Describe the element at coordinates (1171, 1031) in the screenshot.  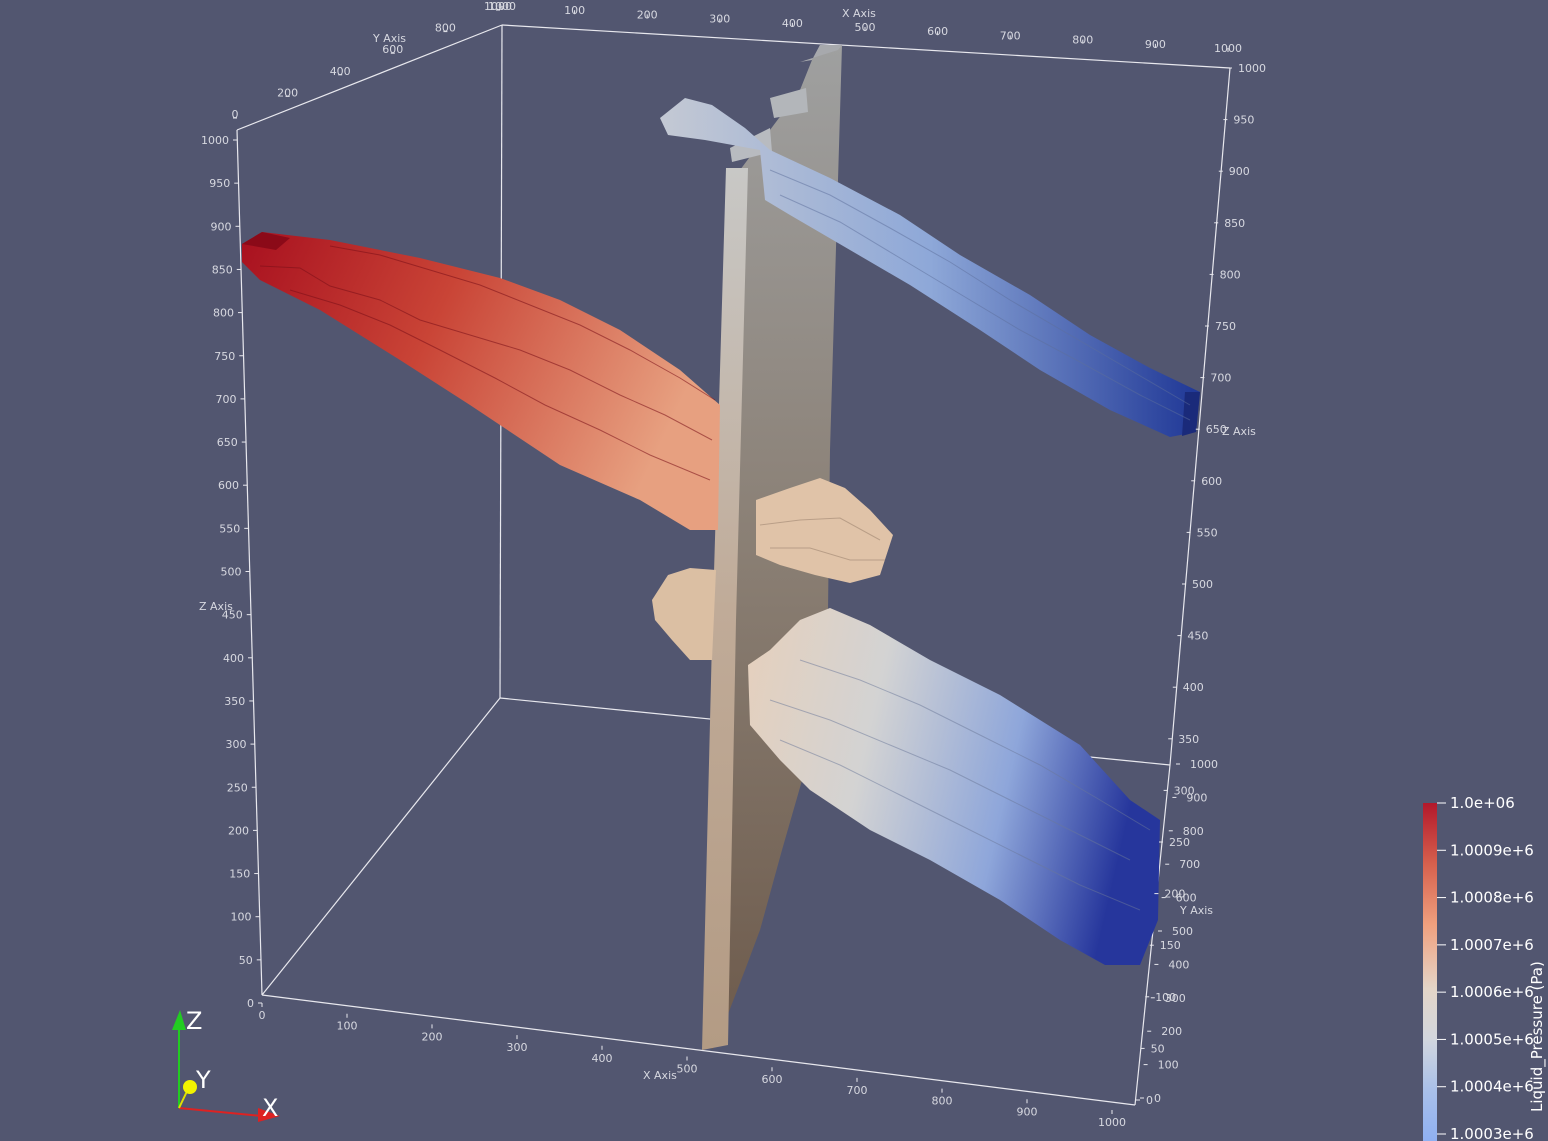
I see `y-right-tick-label: 200` at that location.